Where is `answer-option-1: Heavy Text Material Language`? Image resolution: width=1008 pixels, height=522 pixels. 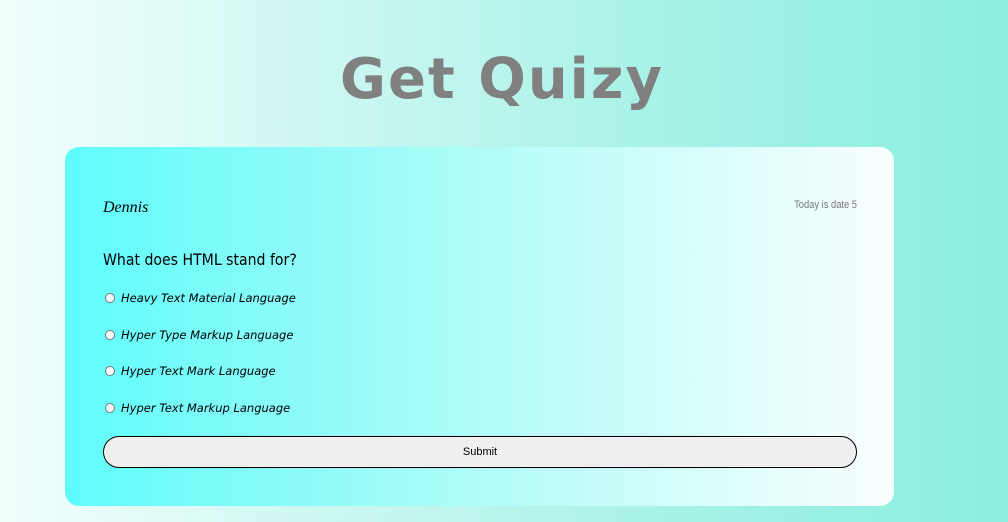 answer-option-1: Heavy Text Material Language is located at coordinates (200, 298).